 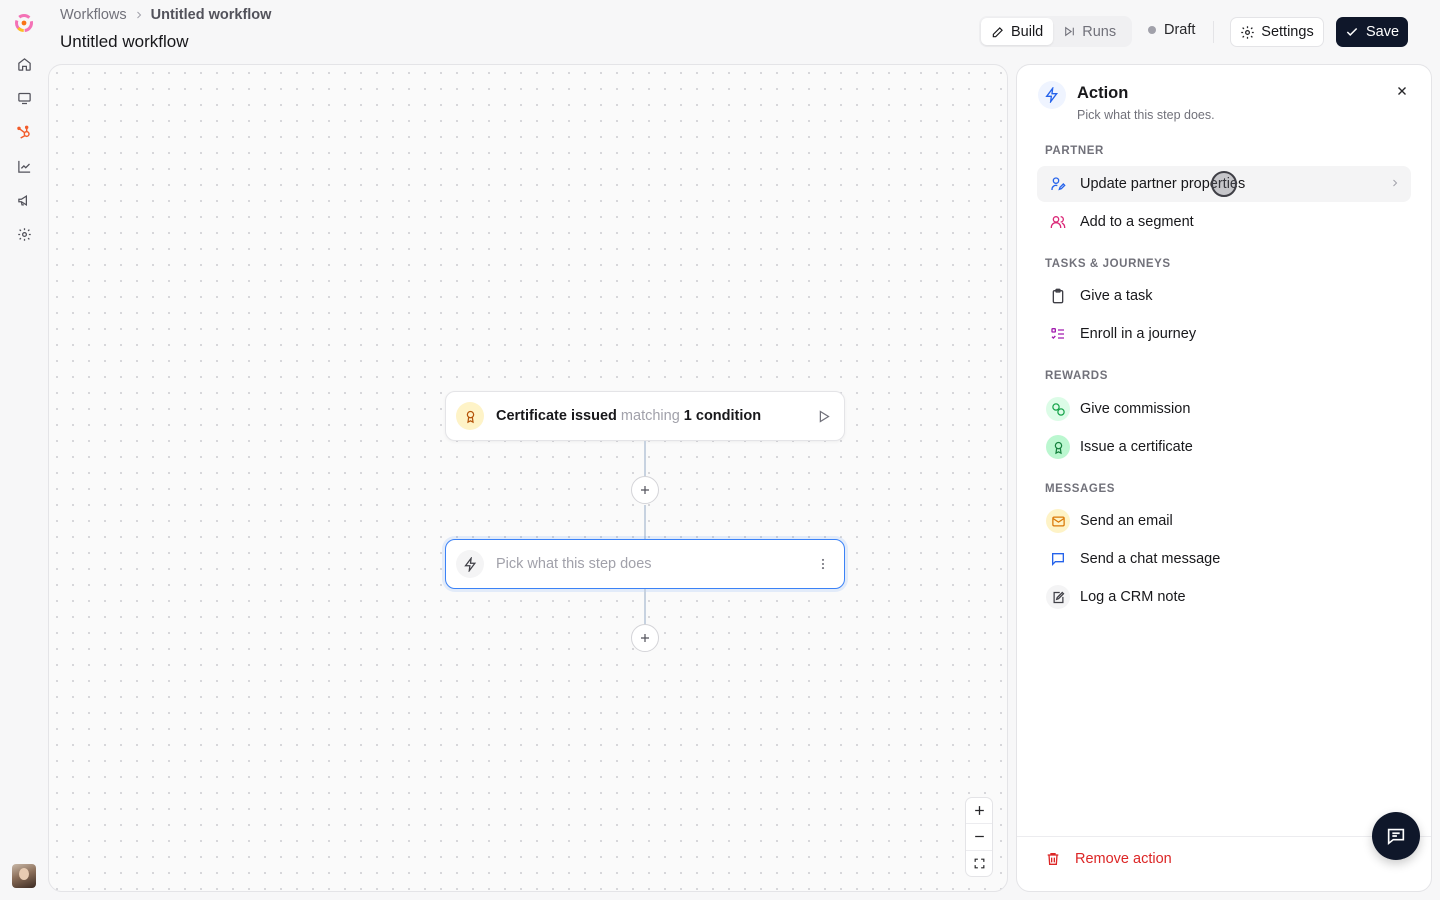 I want to click on tab-build-label: Build, so click(x=1027, y=31).